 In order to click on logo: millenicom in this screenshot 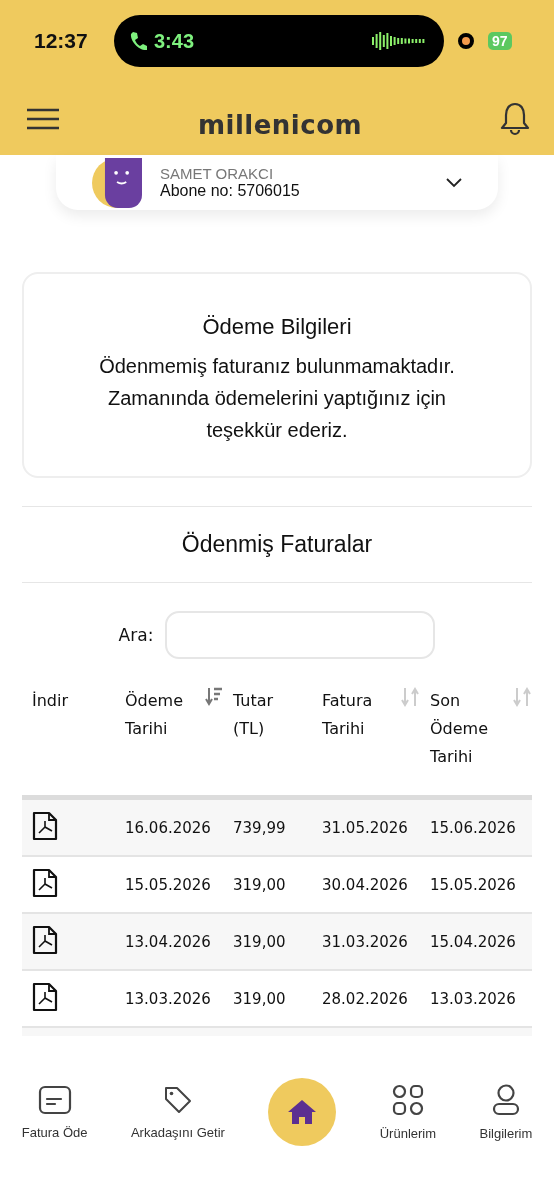, I will do `click(280, 124)`.